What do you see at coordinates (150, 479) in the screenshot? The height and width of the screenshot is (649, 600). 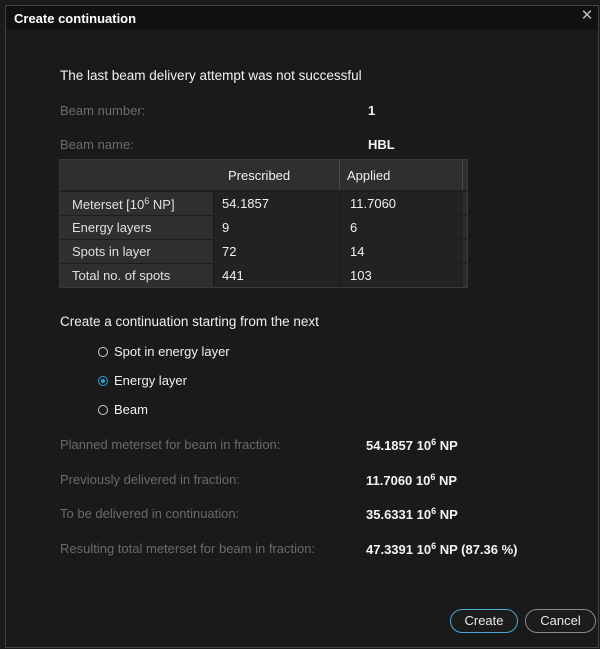 I see `summary-label: Previously delivered in fraction:` at bounding box center [150, 479].